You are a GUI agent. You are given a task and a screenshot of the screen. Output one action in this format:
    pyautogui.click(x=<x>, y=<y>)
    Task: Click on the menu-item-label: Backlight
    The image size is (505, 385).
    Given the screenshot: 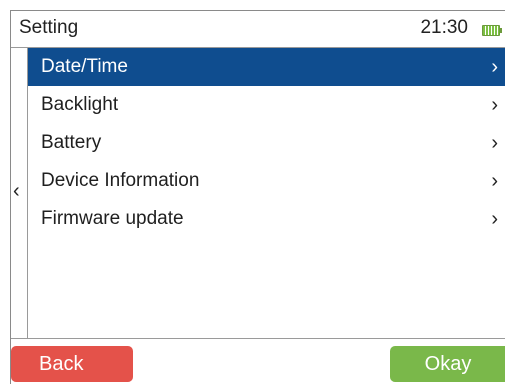 What is the action you would take?
    pyautogui.click(x=80, y=104)
    